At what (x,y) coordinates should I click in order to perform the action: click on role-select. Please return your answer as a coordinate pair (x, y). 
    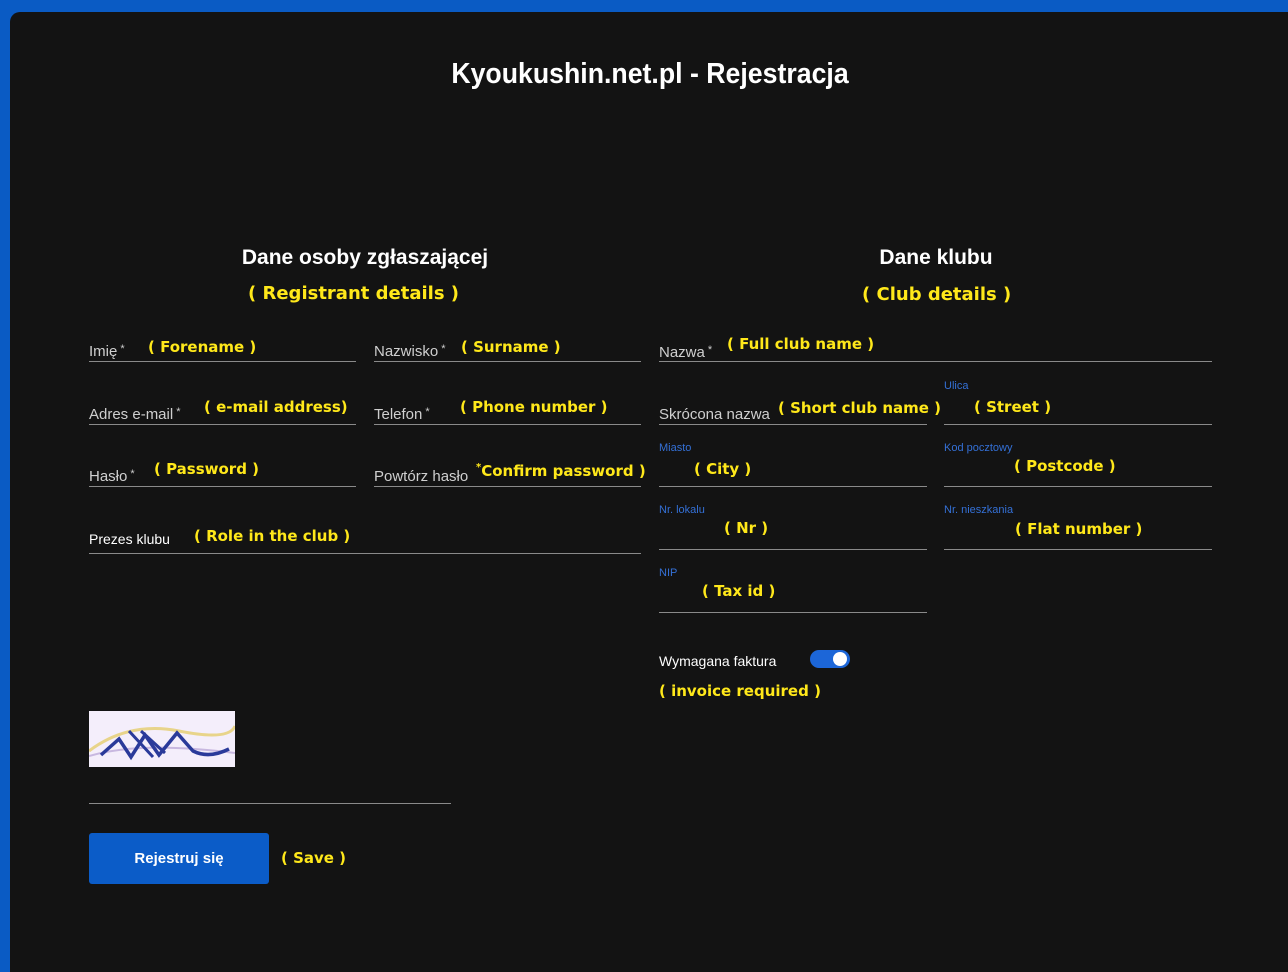
    Looking at the image, I should click on (365, 553).